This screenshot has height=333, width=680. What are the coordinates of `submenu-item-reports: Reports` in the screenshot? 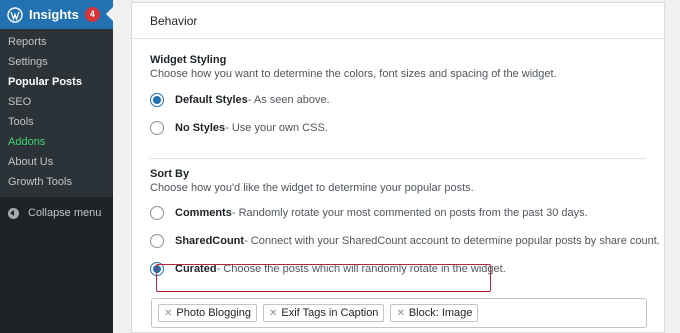 It's located at (56, 42).